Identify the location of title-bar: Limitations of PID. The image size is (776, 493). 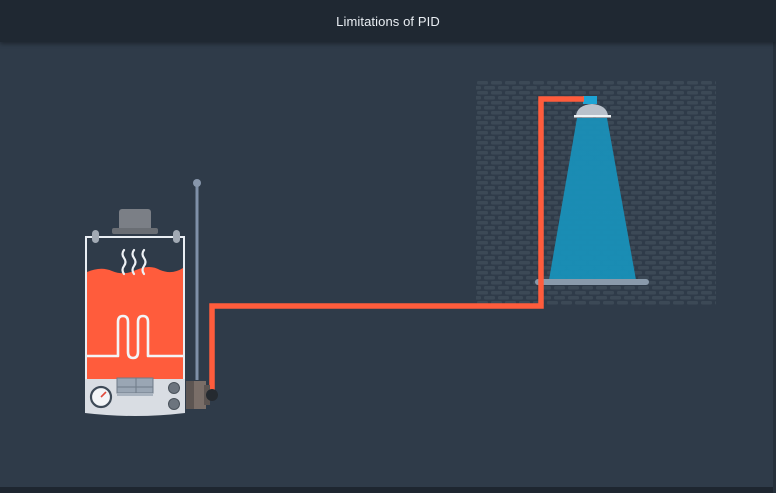
(388, 21).